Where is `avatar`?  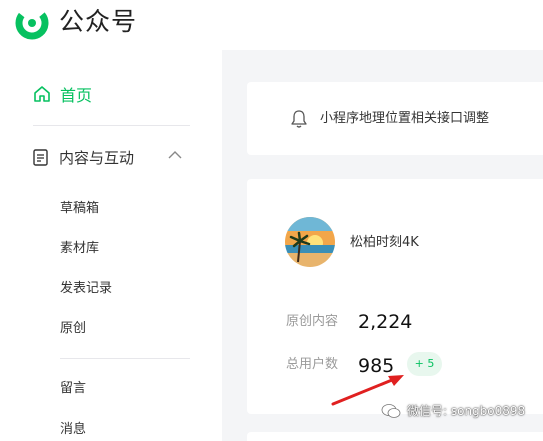
avatar is located at coordinates (310, 242).